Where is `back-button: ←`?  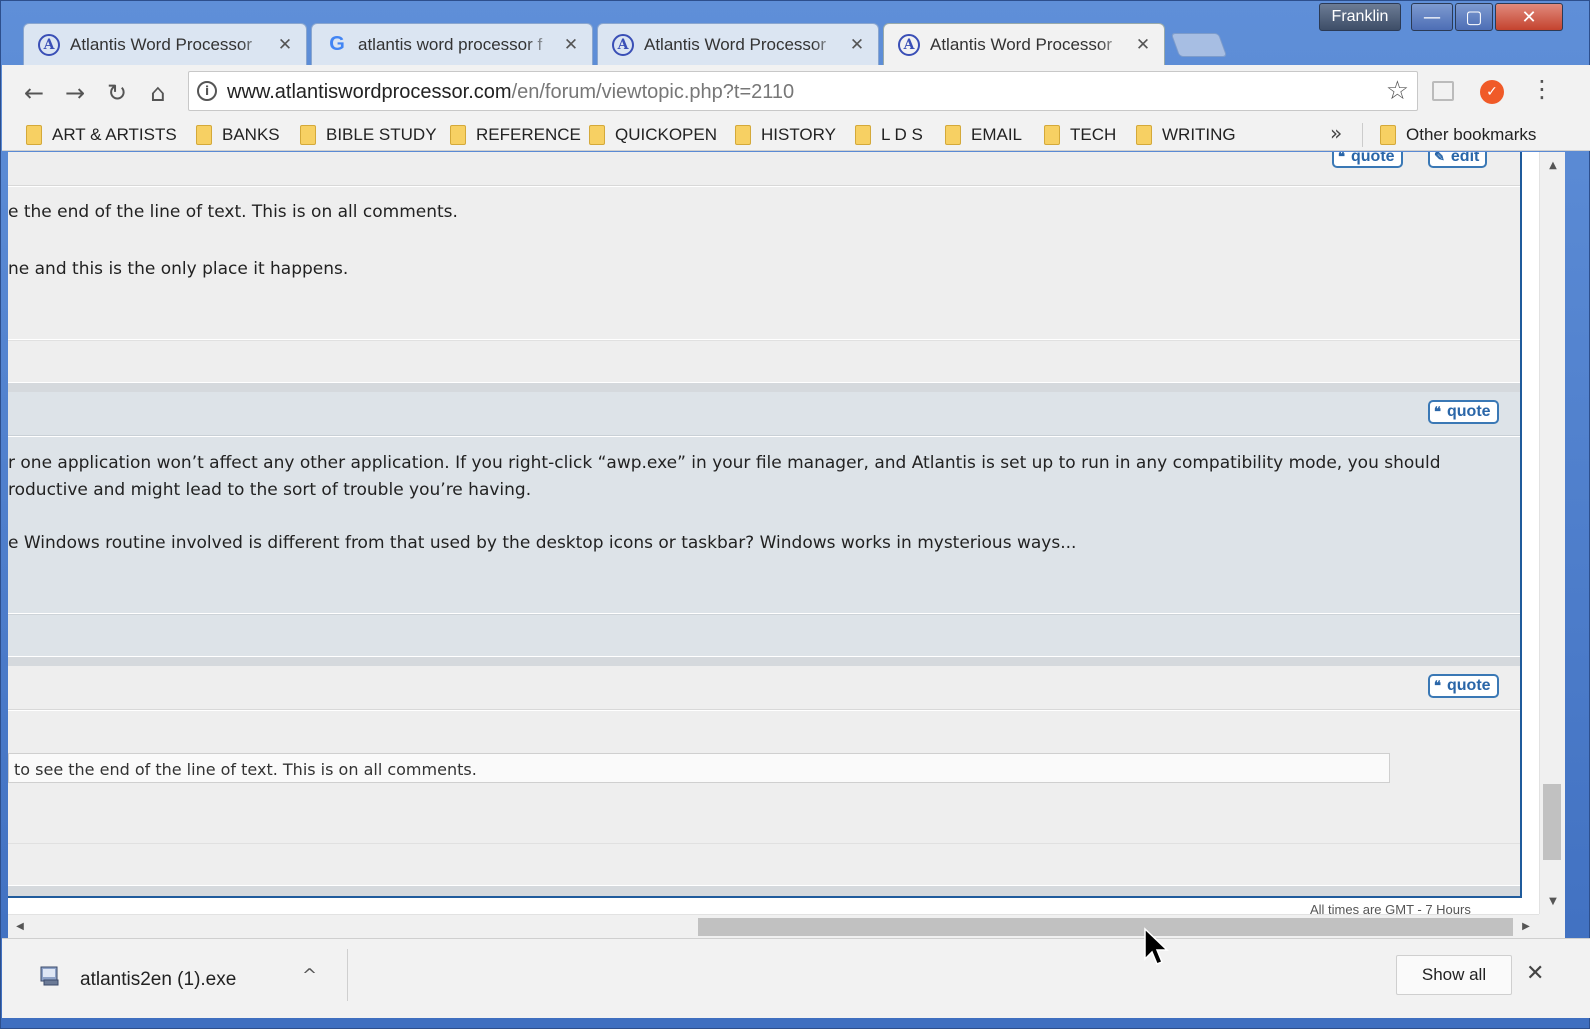 back-button: ← is located at coordinates (34, 93).